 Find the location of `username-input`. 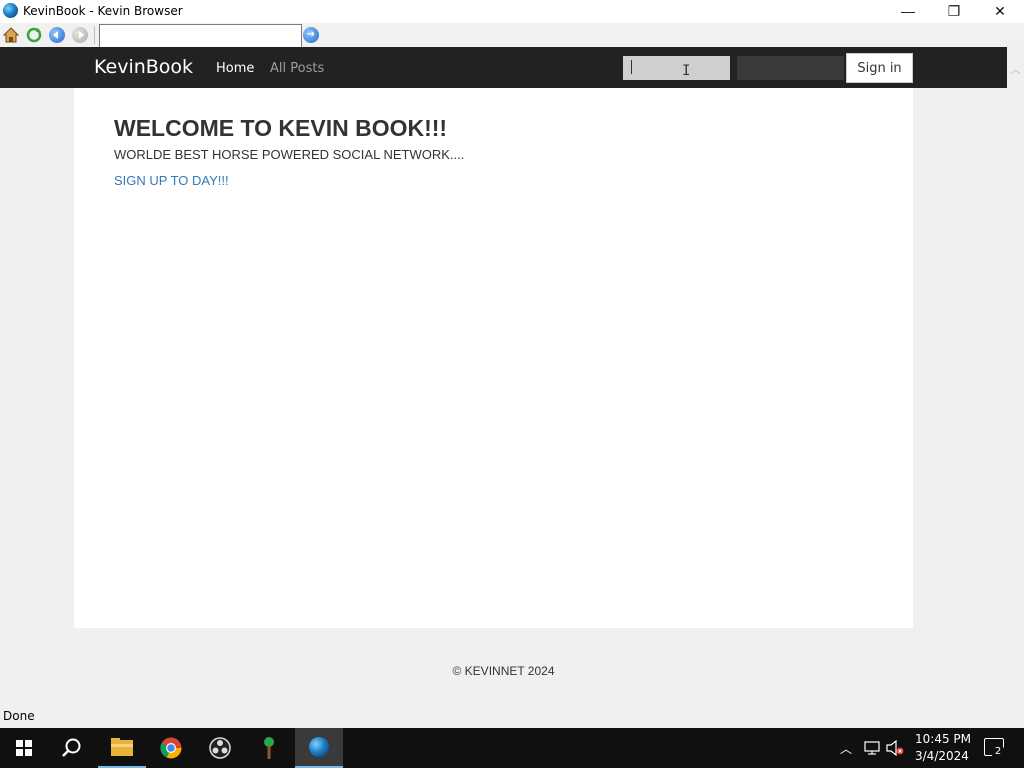

username-input is located at coordinates (676, 68).